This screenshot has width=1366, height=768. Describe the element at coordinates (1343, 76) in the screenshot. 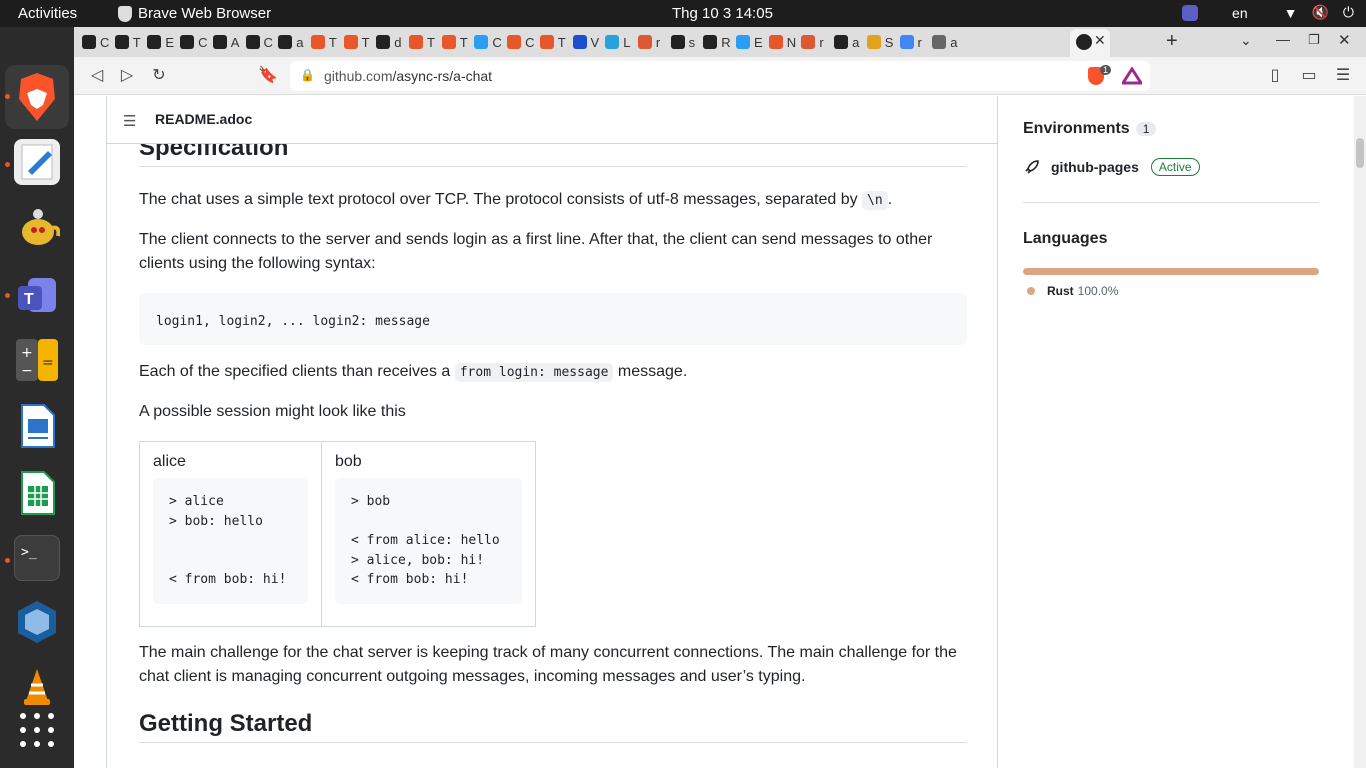

I see `menu-icon: ☰` at that location.